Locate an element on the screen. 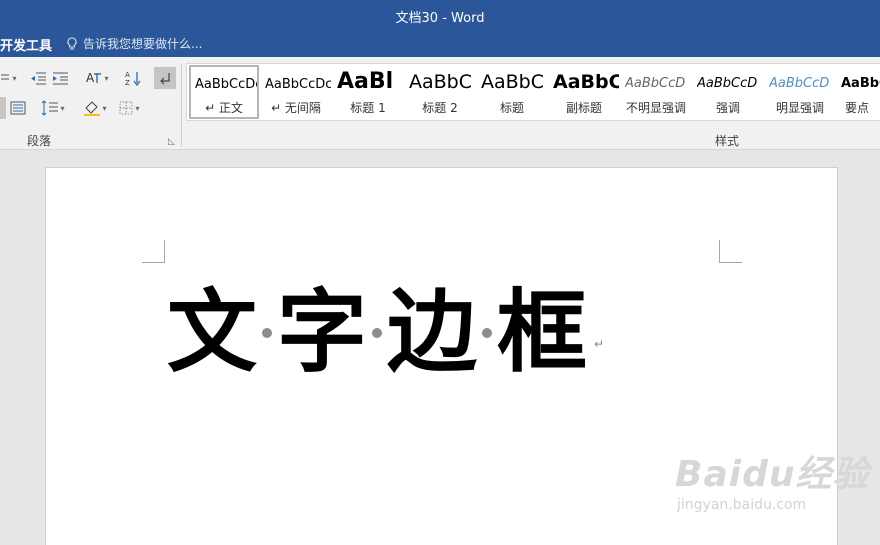 This screenshot has height=545, width=880. line-spacing-button: ▾ is located at coordinates (53, 108).